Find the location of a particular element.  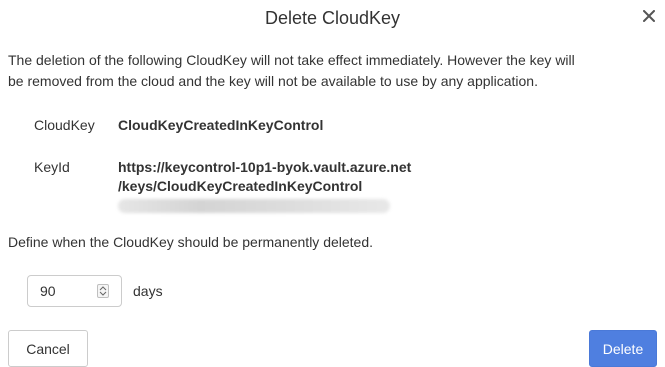

delete-button: Delete is located at coordinates (623, 348).